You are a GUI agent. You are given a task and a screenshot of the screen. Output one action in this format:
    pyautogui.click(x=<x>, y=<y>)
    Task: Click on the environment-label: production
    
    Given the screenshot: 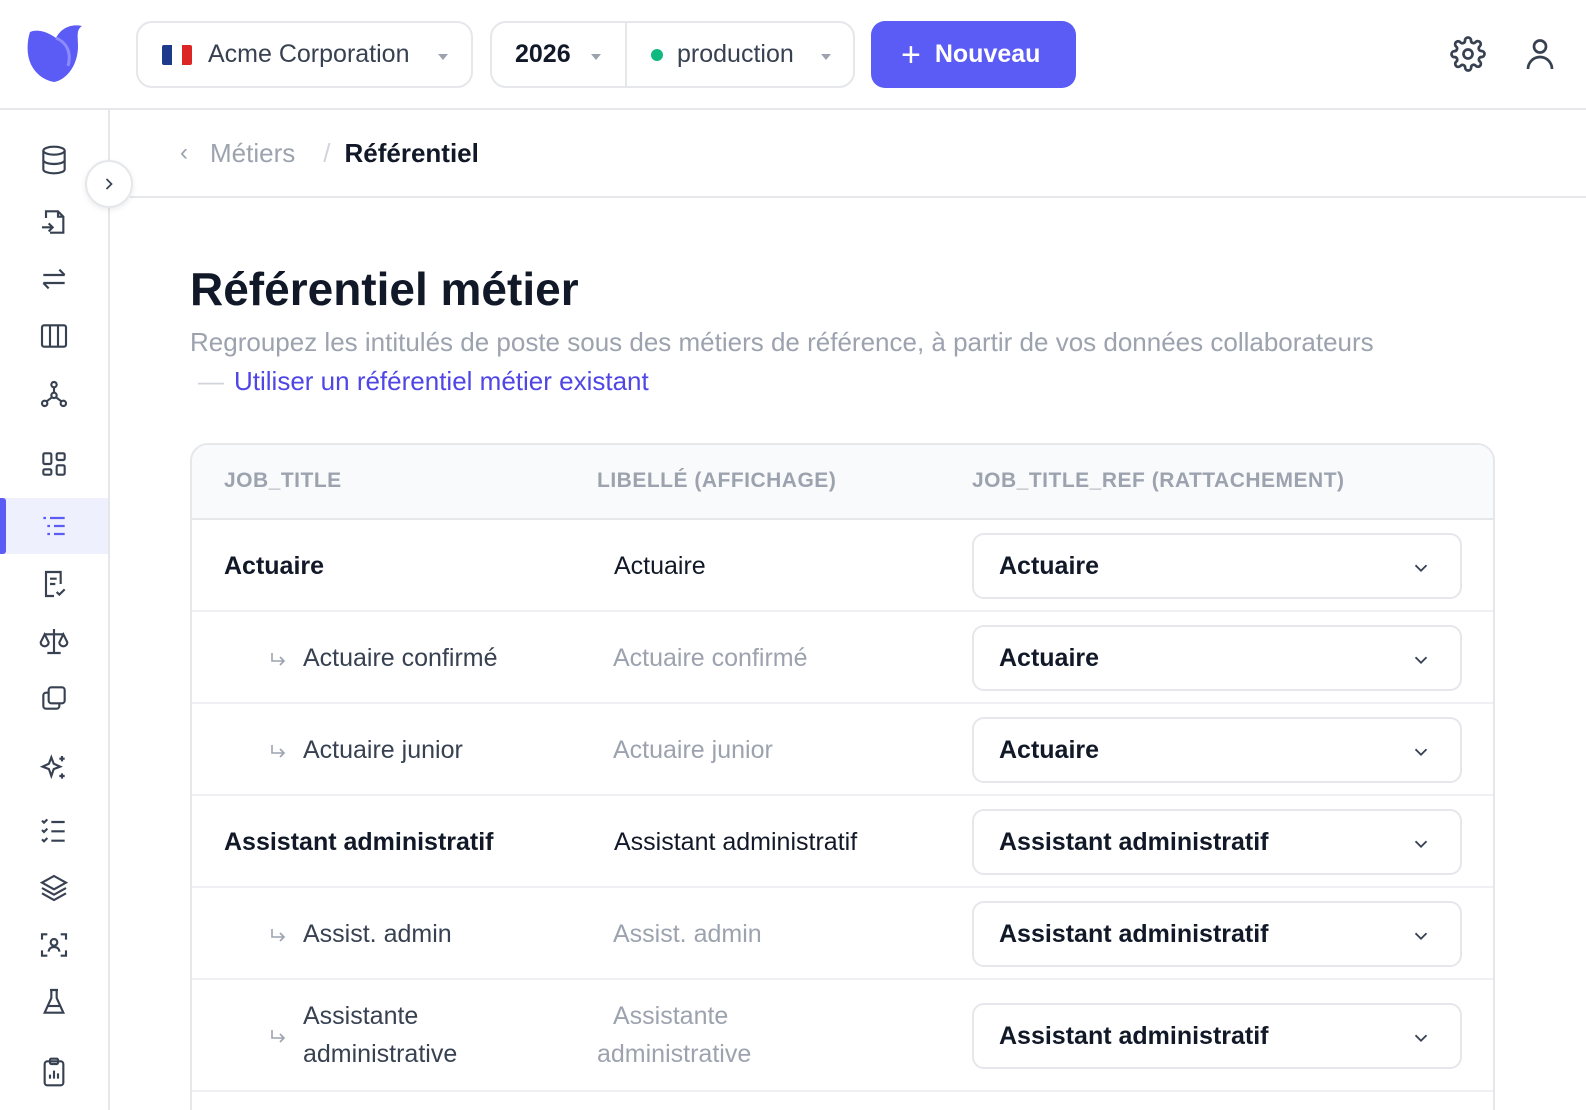 What is the action you would take?
    pyautogui.click(x=735, y=54)
    